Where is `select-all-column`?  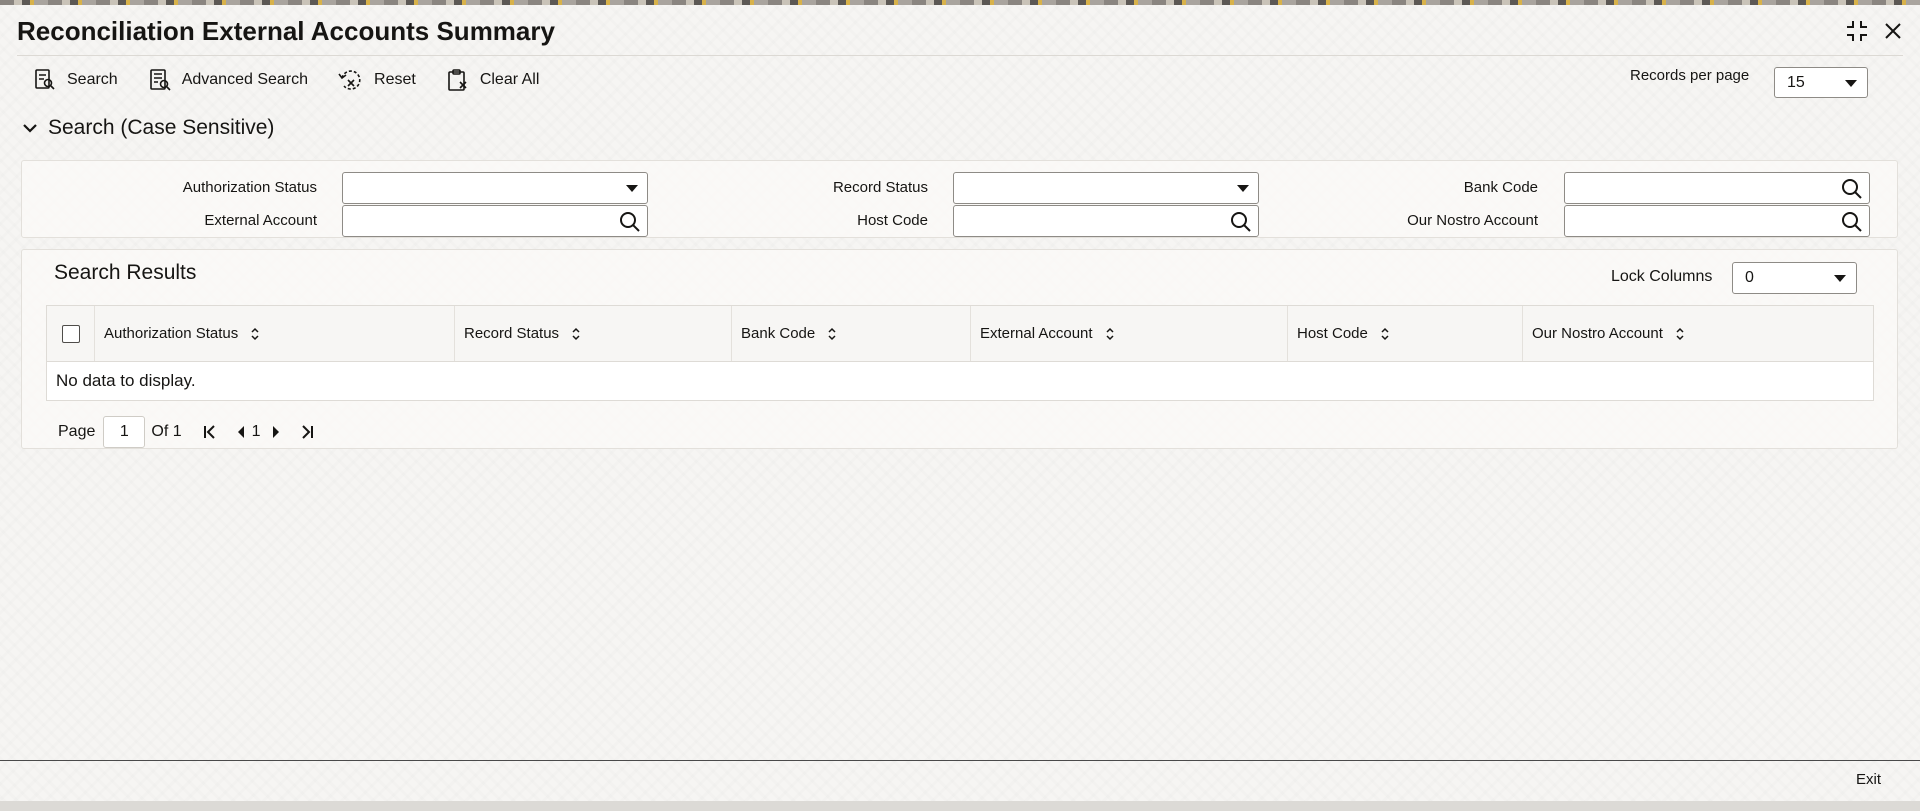 select-all-column is located at coordinates (71, 333).